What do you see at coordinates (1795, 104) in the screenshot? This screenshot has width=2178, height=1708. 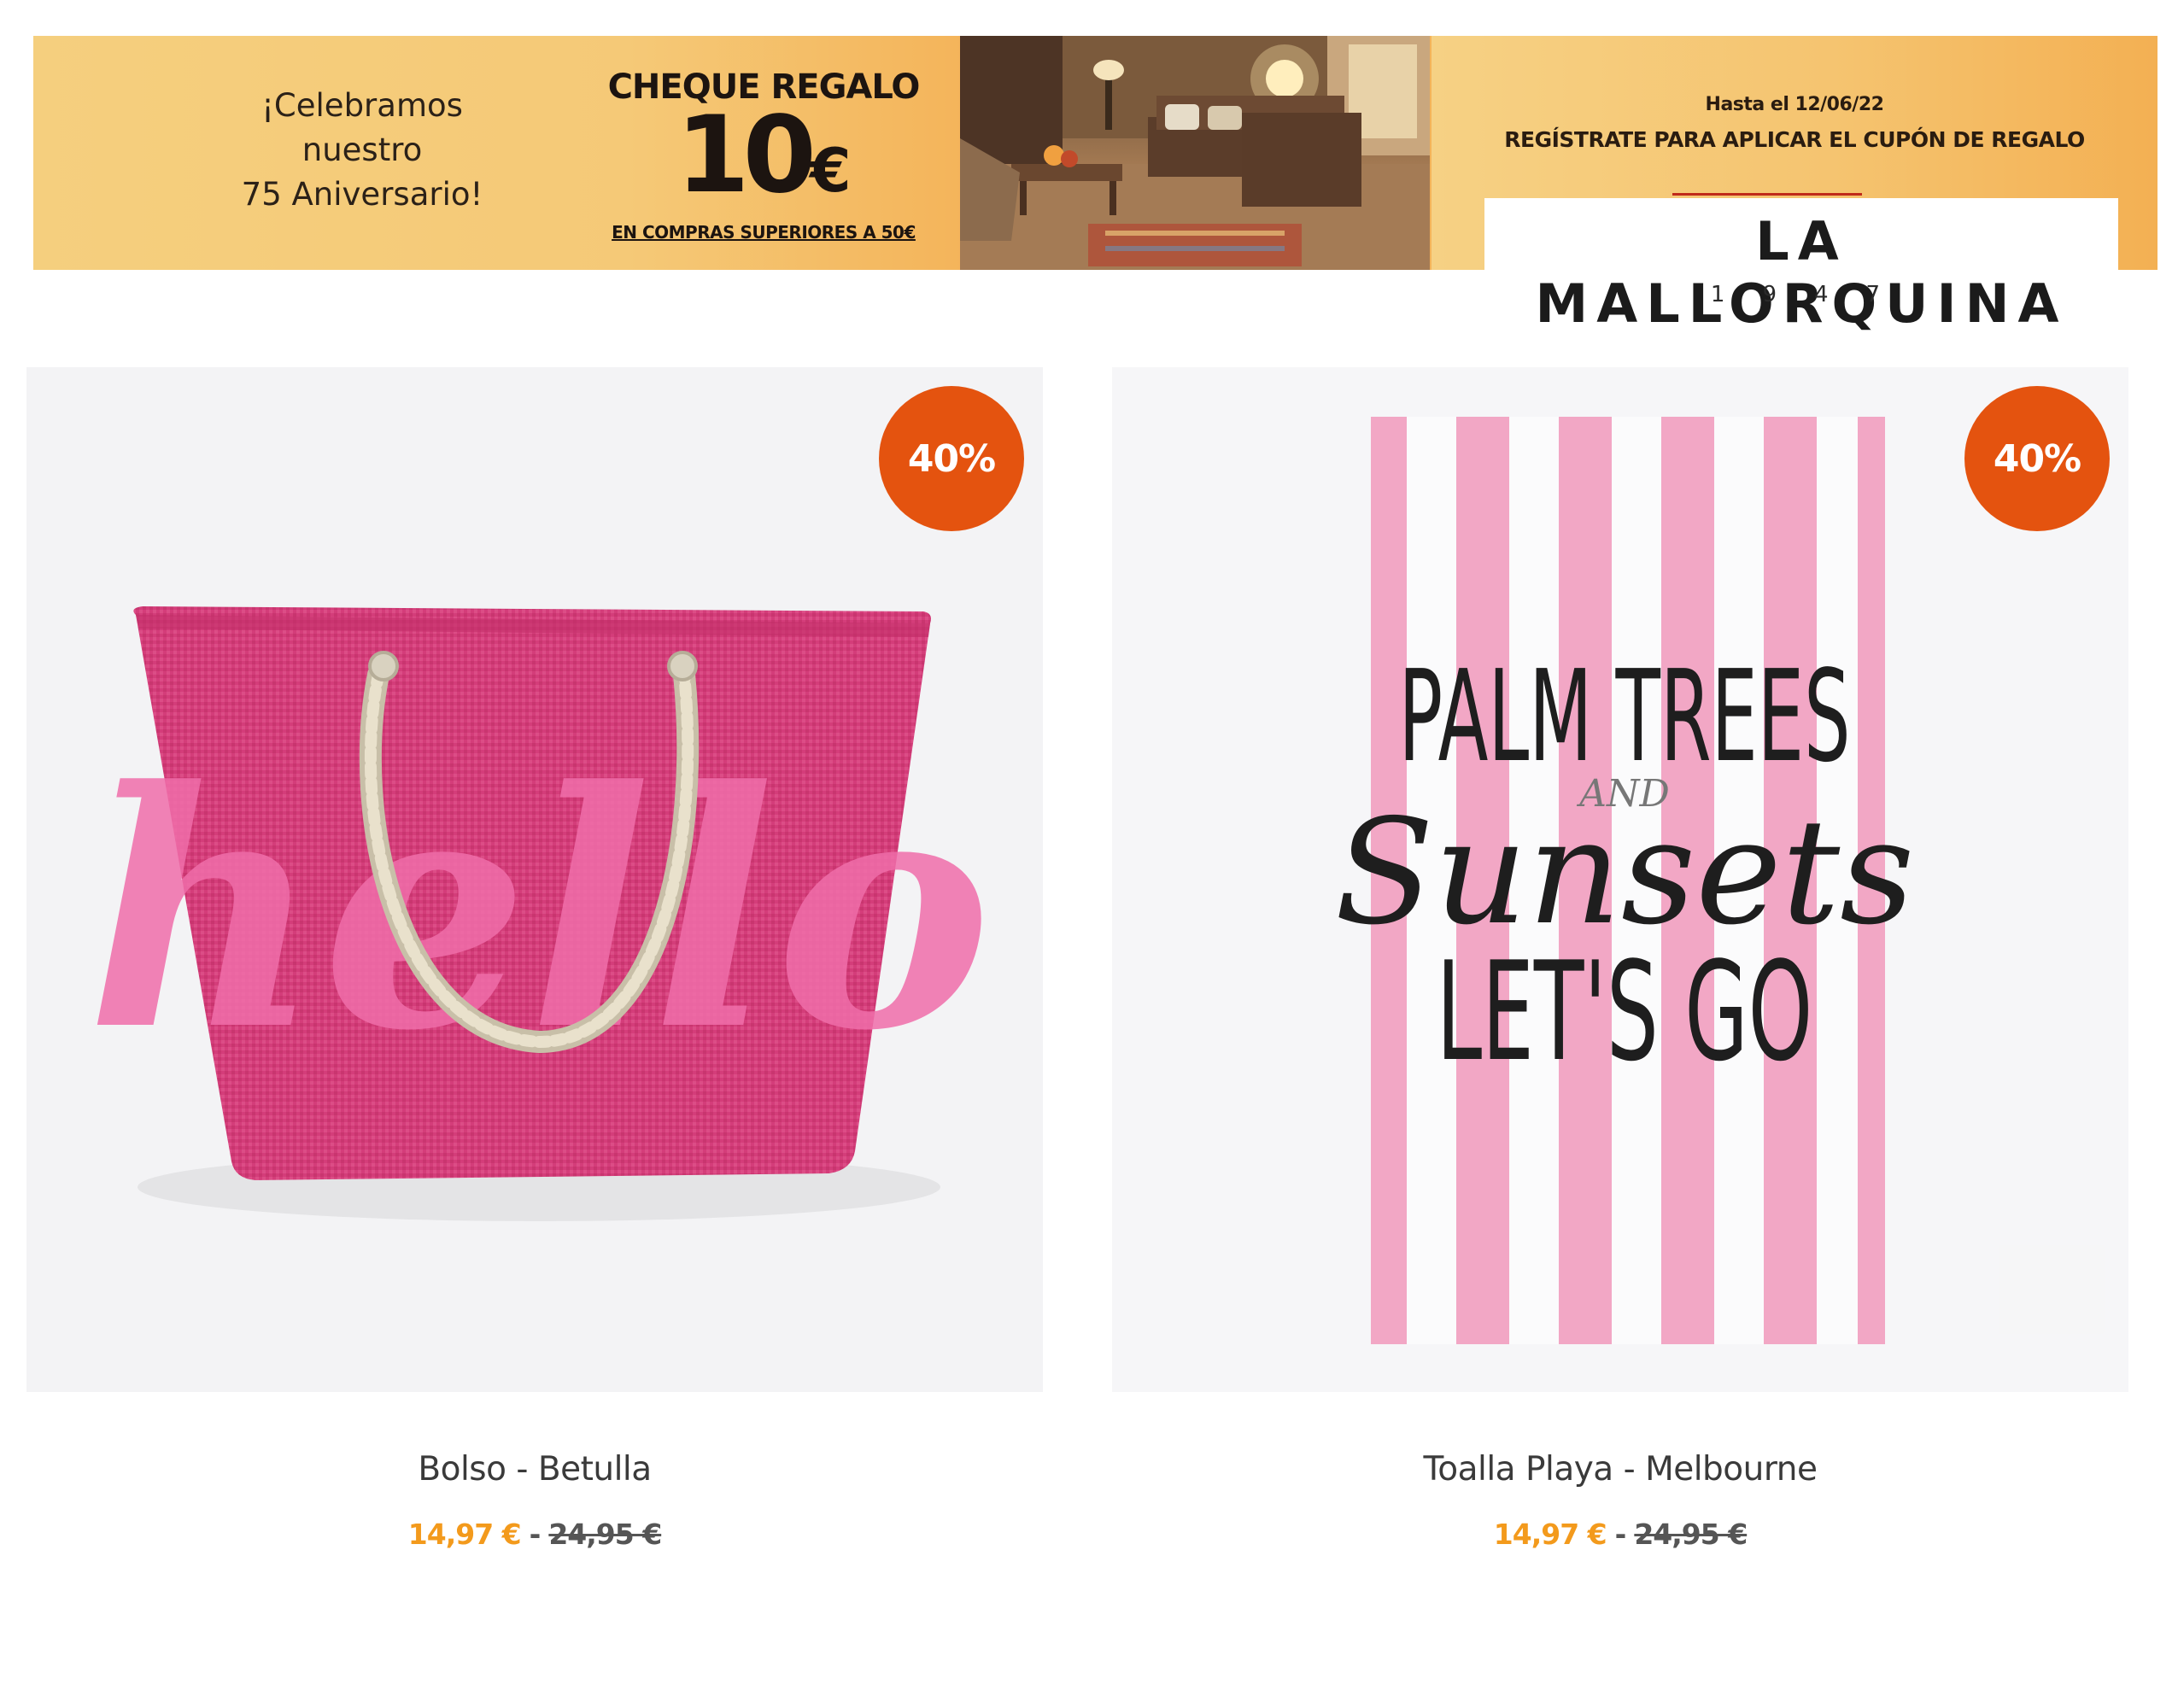 I see `promo-date: Hasta el 12/06/22` at bounding box center [1795, 104].